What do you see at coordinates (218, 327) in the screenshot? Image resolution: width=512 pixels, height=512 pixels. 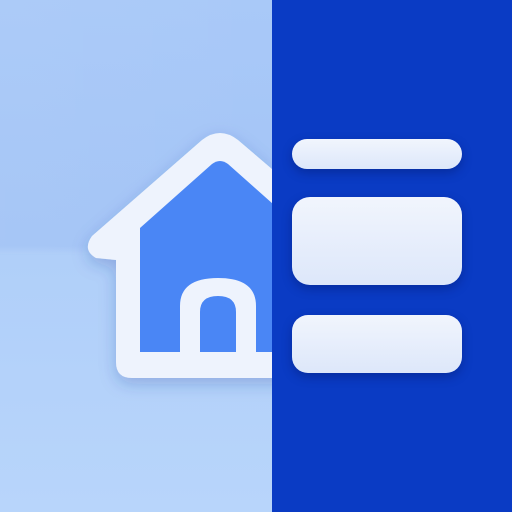 I see `door-inner` at bounding box center [218, 327].